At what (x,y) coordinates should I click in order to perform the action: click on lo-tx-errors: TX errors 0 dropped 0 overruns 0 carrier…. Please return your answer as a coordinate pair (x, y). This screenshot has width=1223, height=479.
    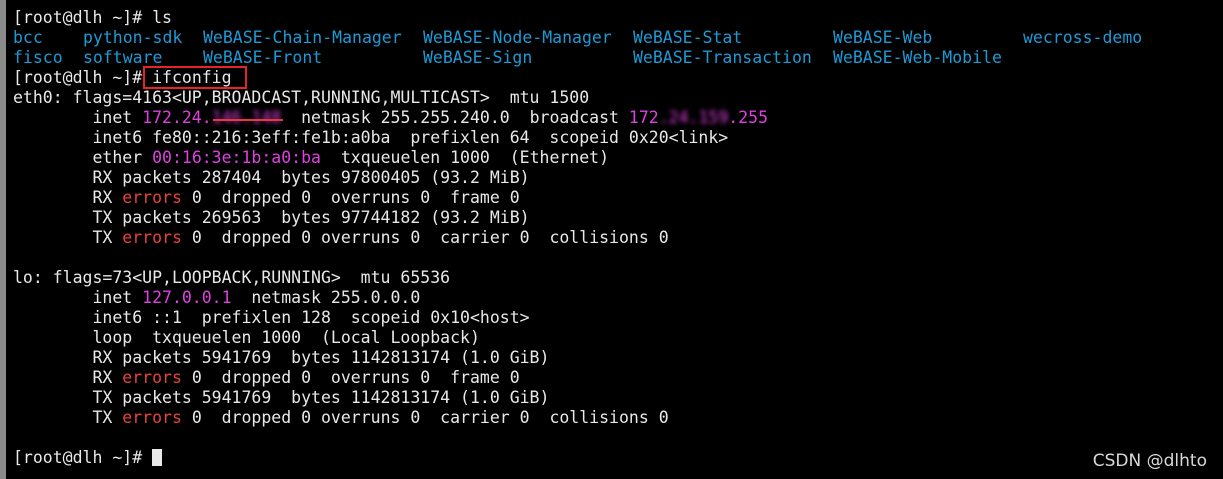
    Looking at the image, I should click on (618, 418).